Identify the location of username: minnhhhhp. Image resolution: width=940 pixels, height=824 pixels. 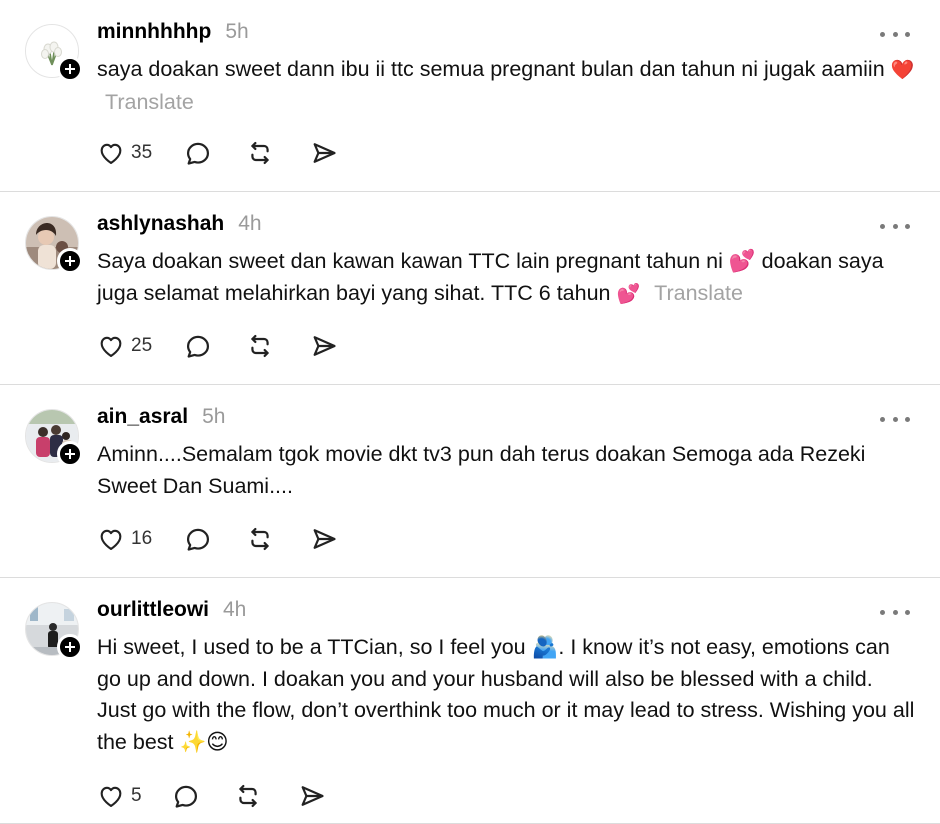
(154, 32).